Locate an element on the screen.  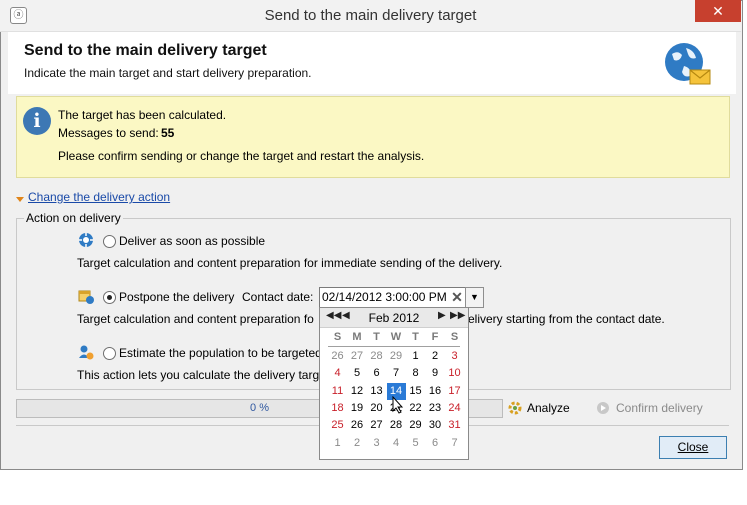
globe-mail-icon is located at coordinates (688, 64).